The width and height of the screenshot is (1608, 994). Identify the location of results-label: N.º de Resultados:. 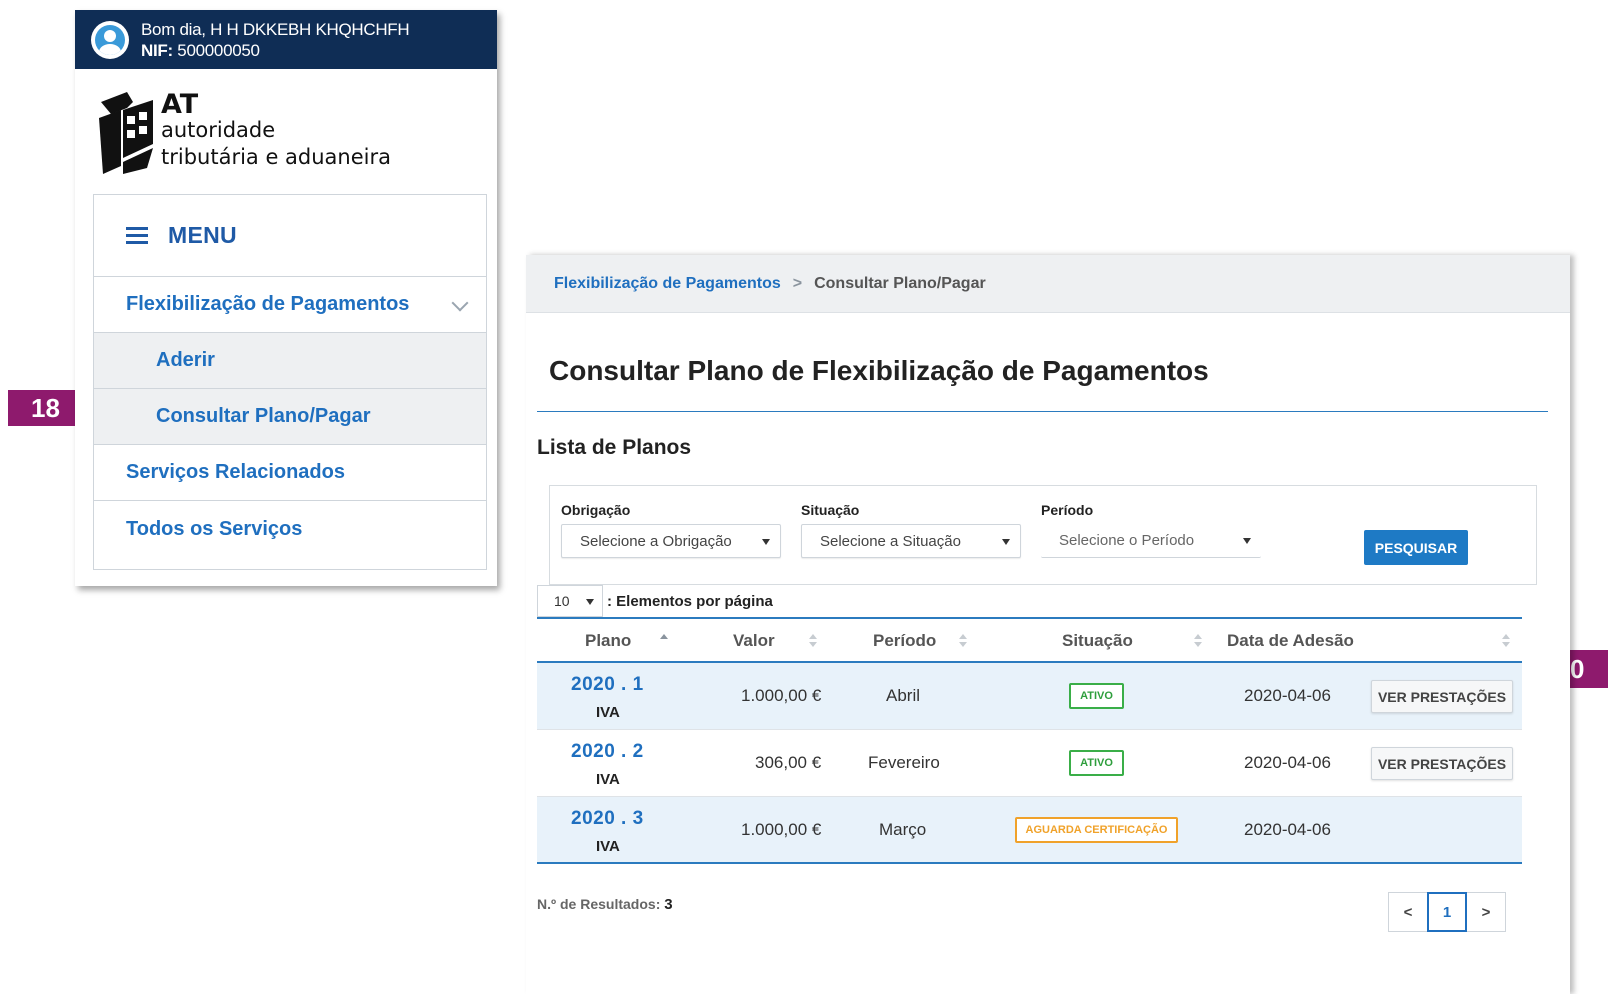
(599, 904).